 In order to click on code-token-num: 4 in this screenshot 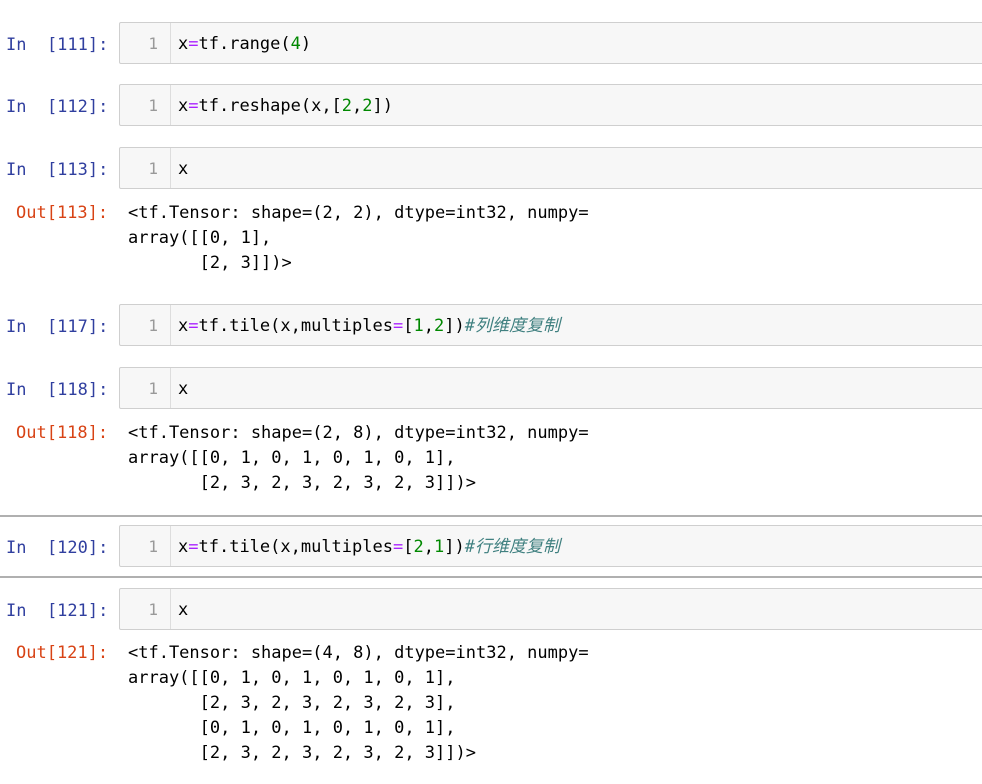, I will do `click(295, 44)`.